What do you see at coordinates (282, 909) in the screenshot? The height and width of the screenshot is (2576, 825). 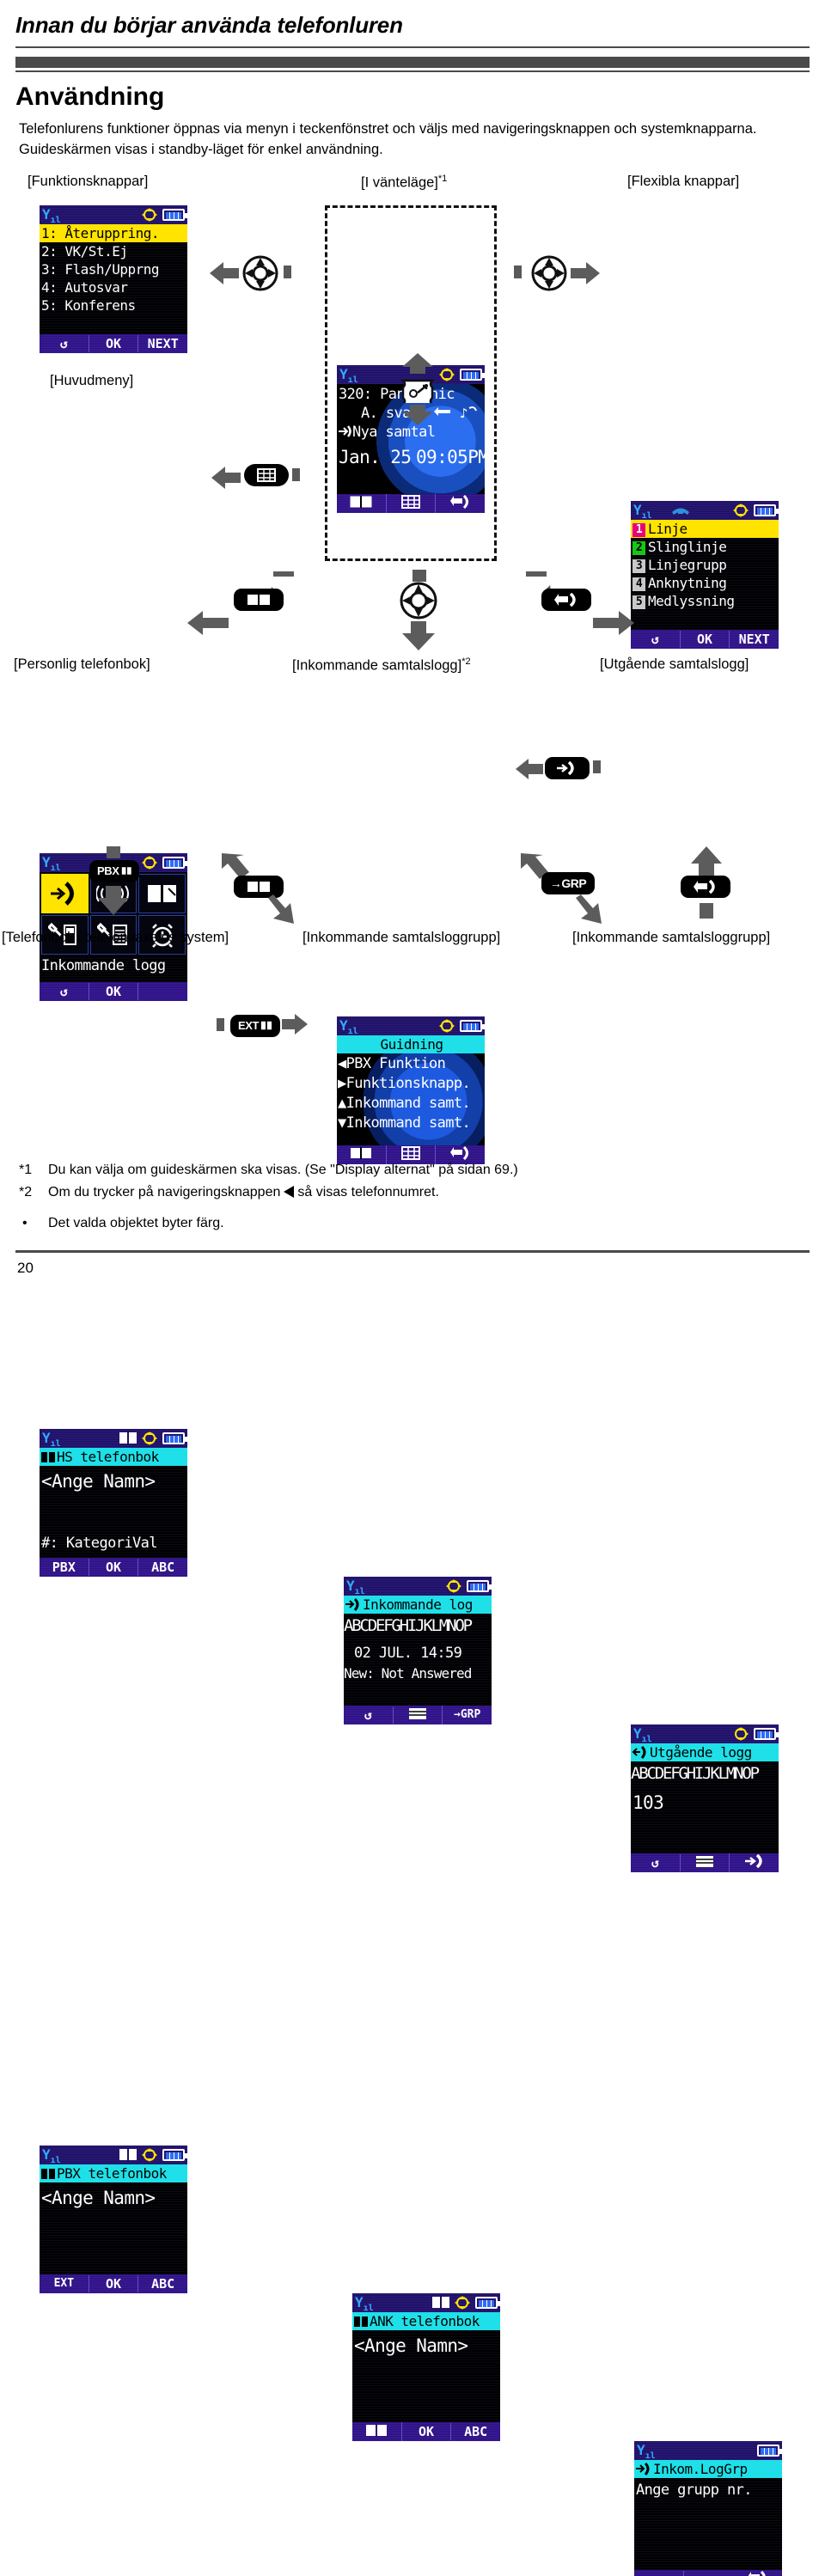 I see `arrow-diagonal-down-to-ank-phonebook` at bounding box center [282, 909].